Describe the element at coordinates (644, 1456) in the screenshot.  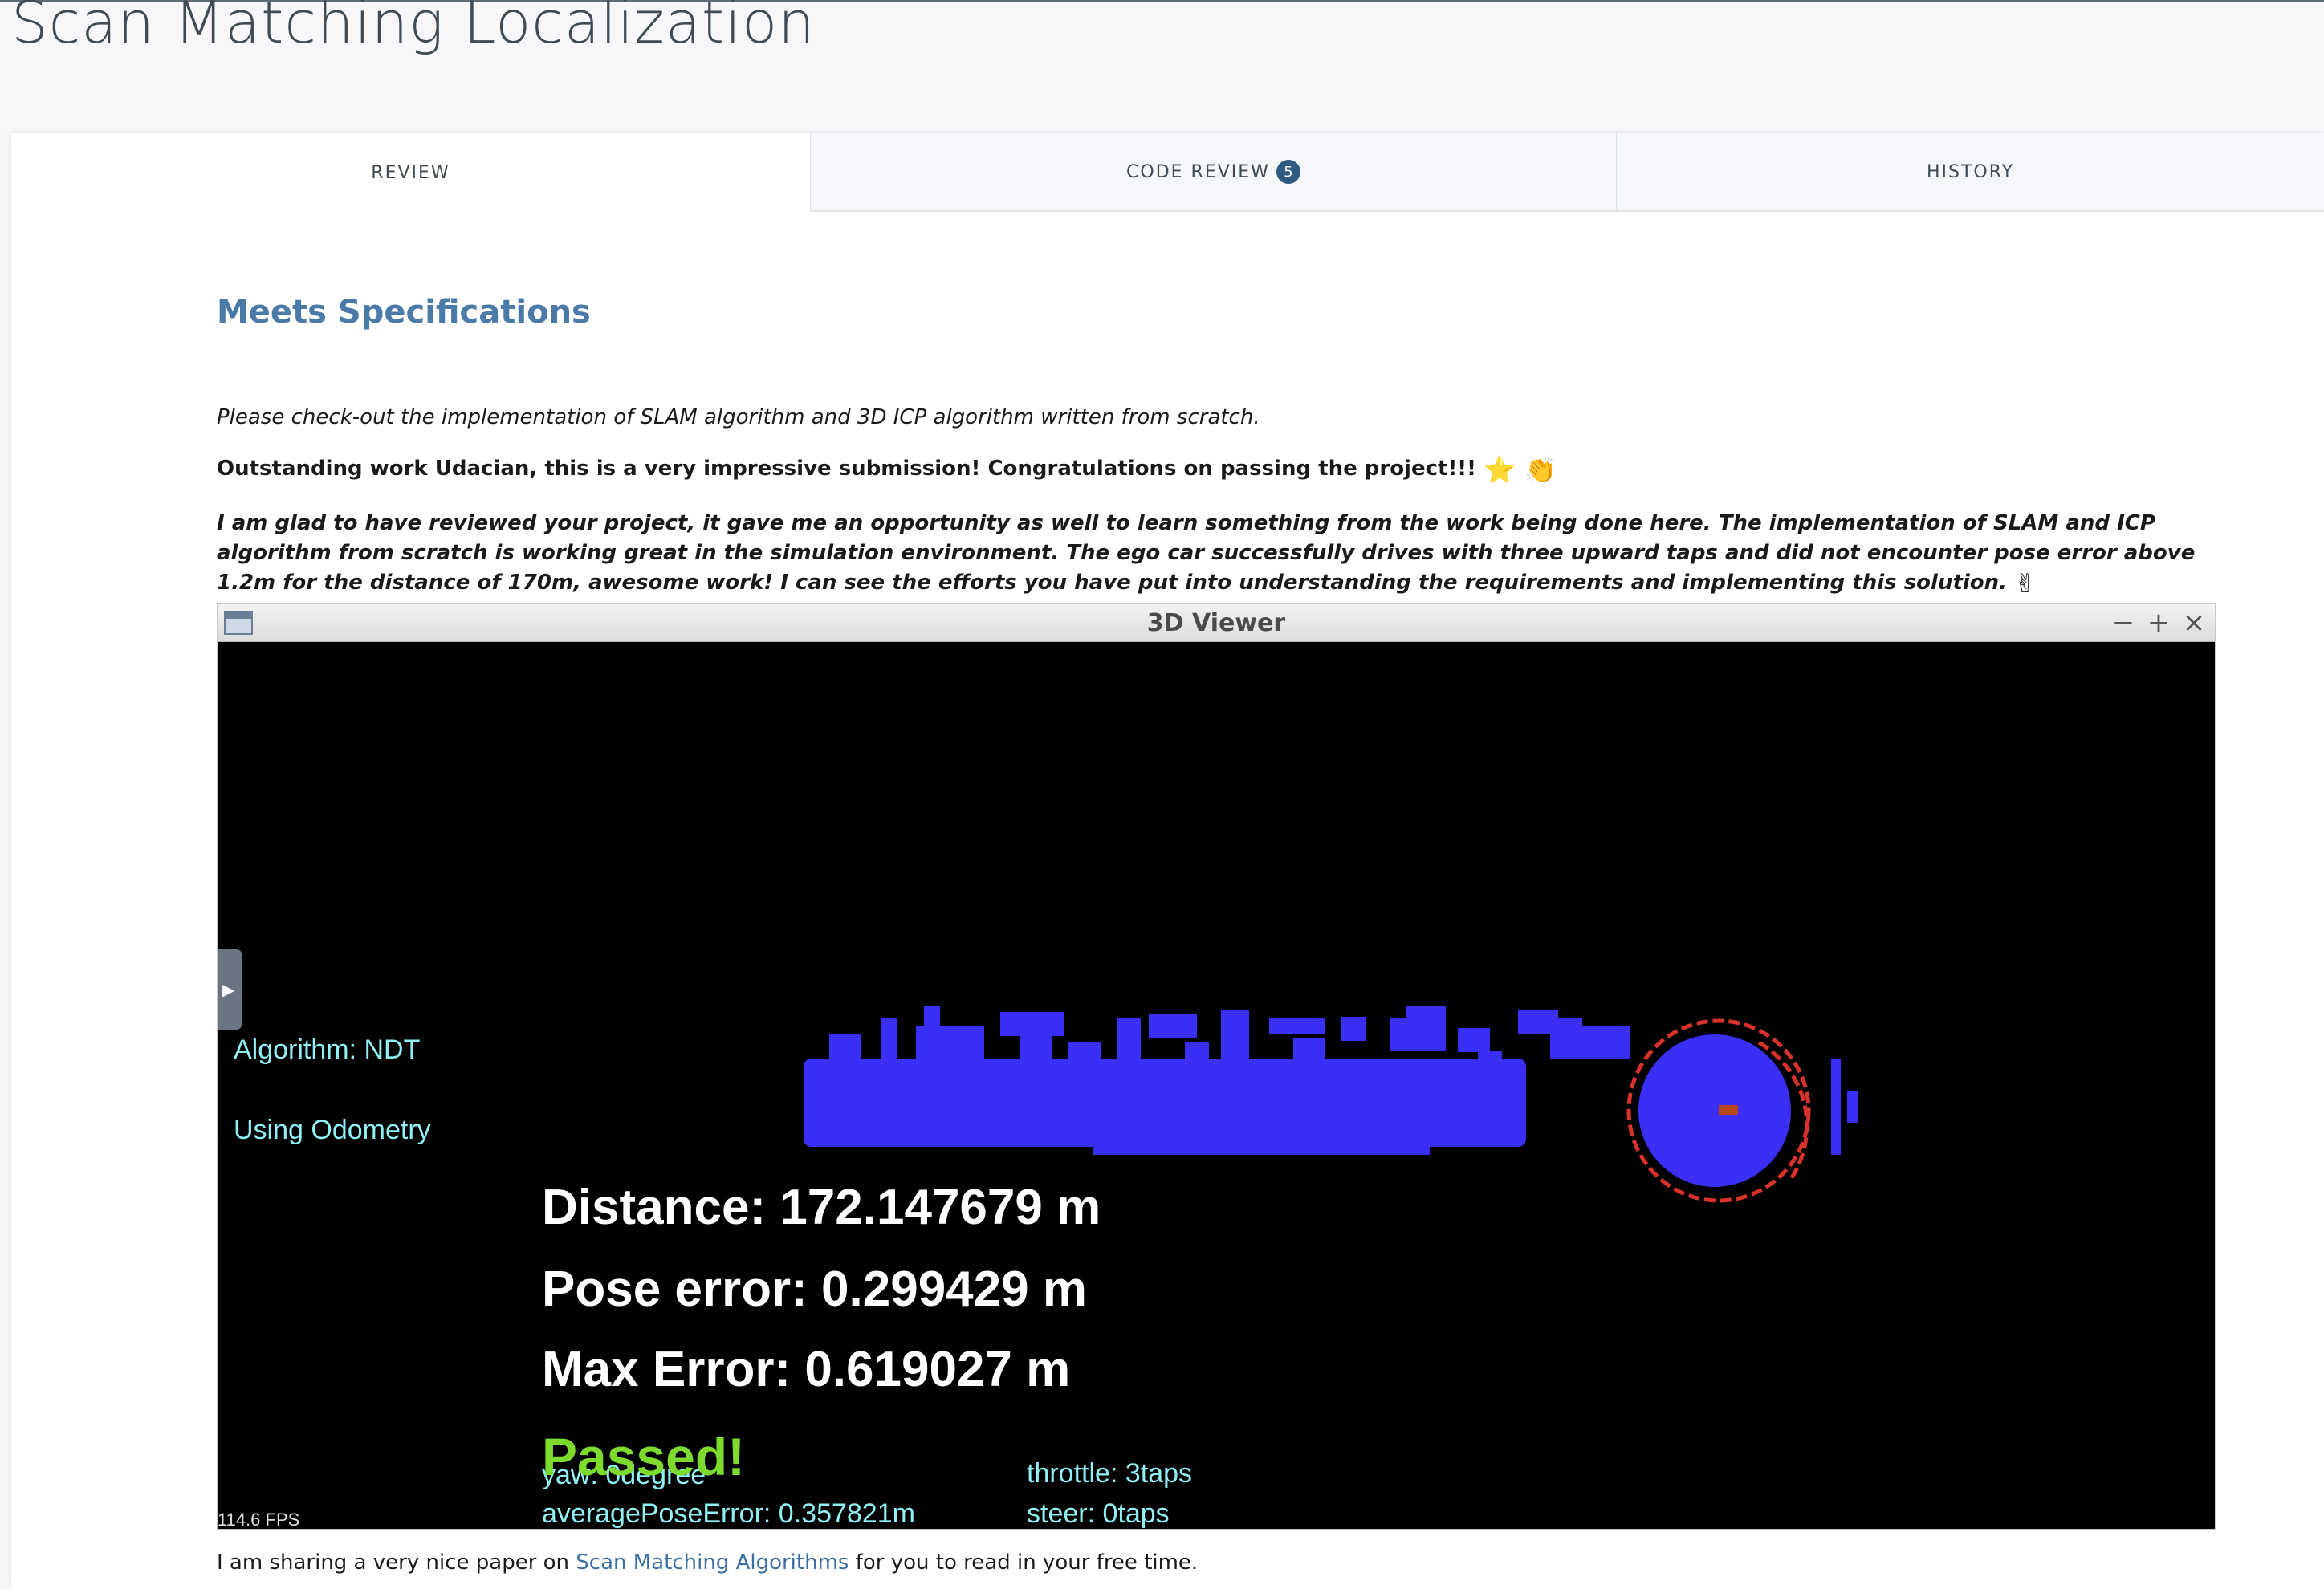
I see `passed-status: Passed!` at that location.